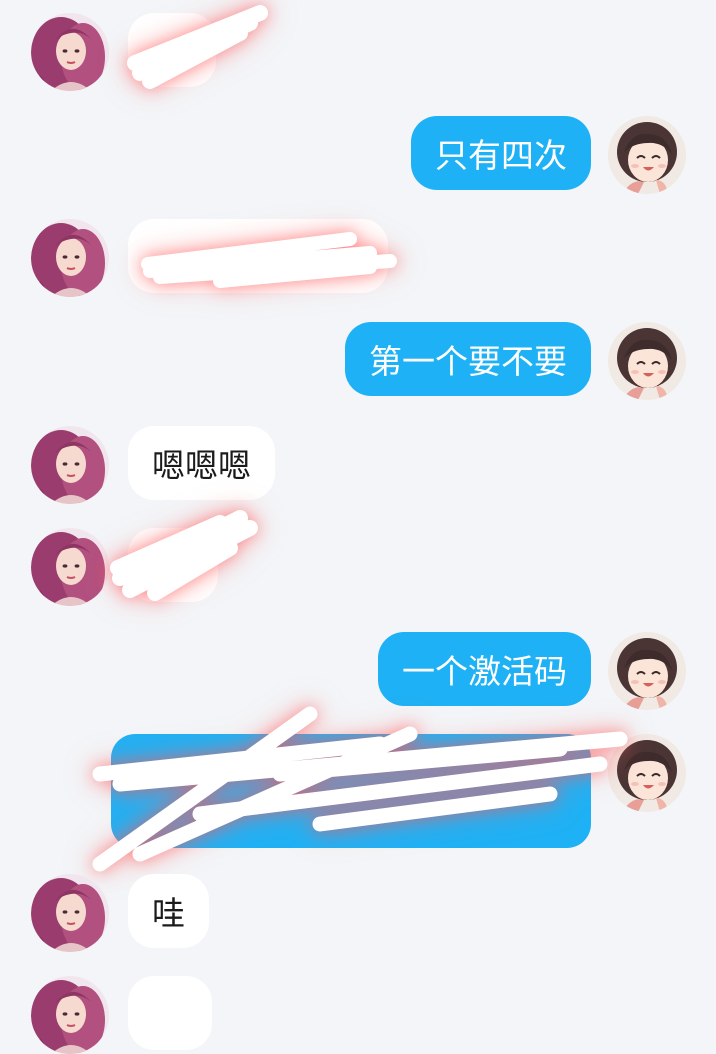 The image size is (716, 1054). What do you see at coordinates (168, 913) in the screenshot?
I see `message-text: 哇` at bounding box center [168, 913].